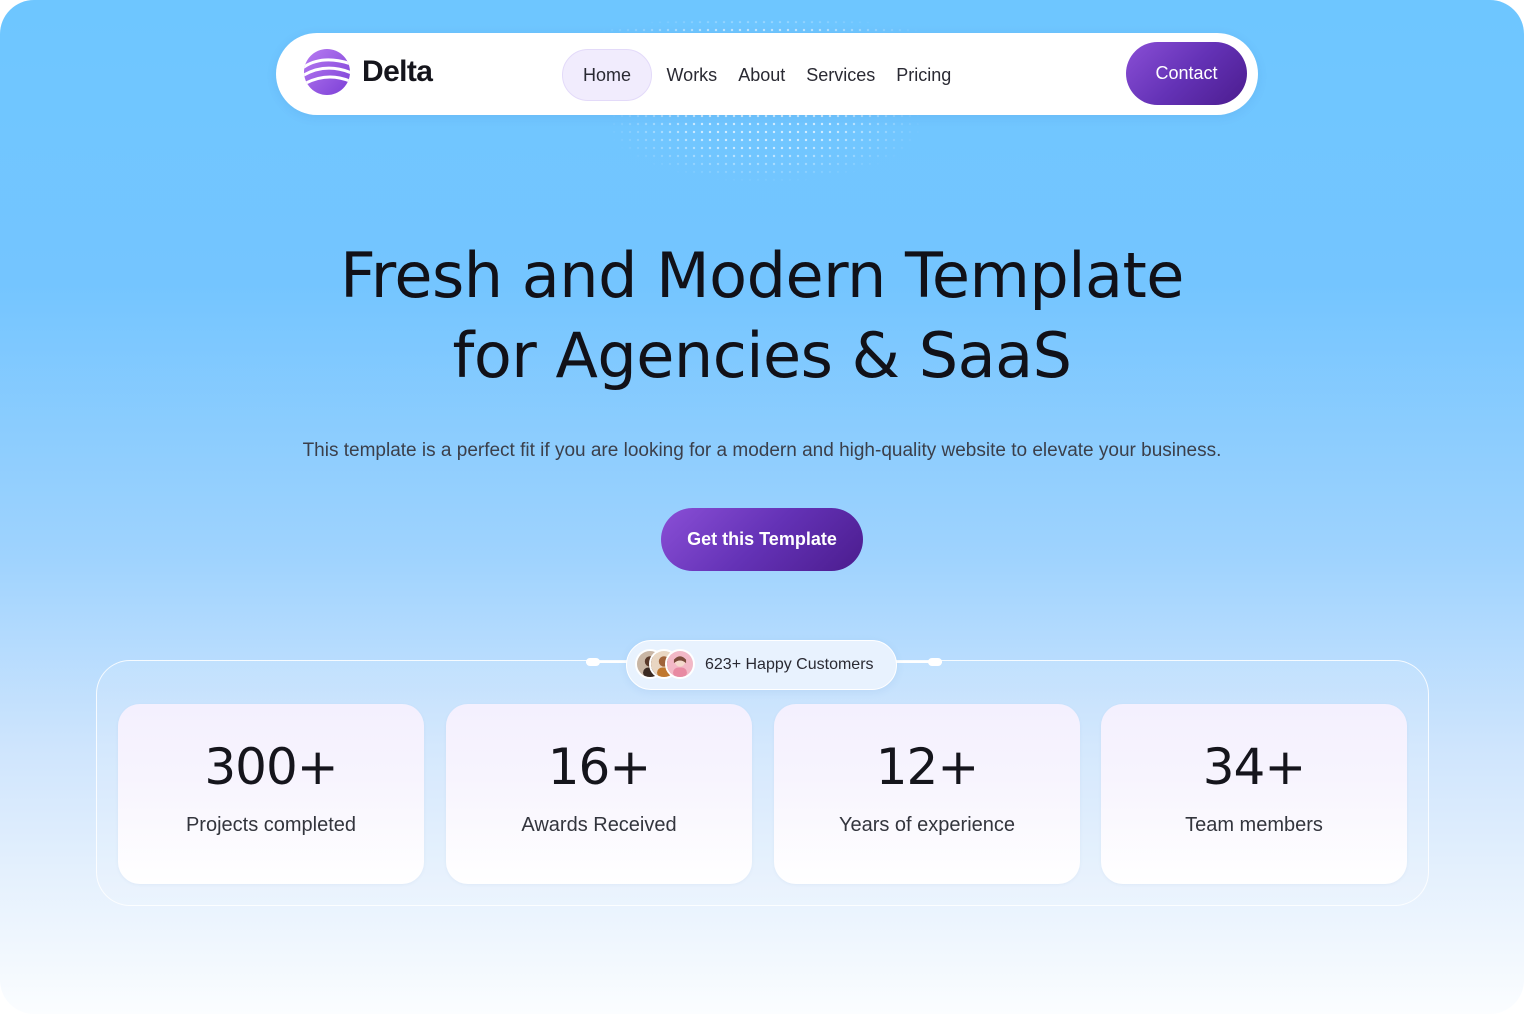 The width and height of the screenshot is (1524, 1014). I want to click on nav-about: About, so click(762, 75).